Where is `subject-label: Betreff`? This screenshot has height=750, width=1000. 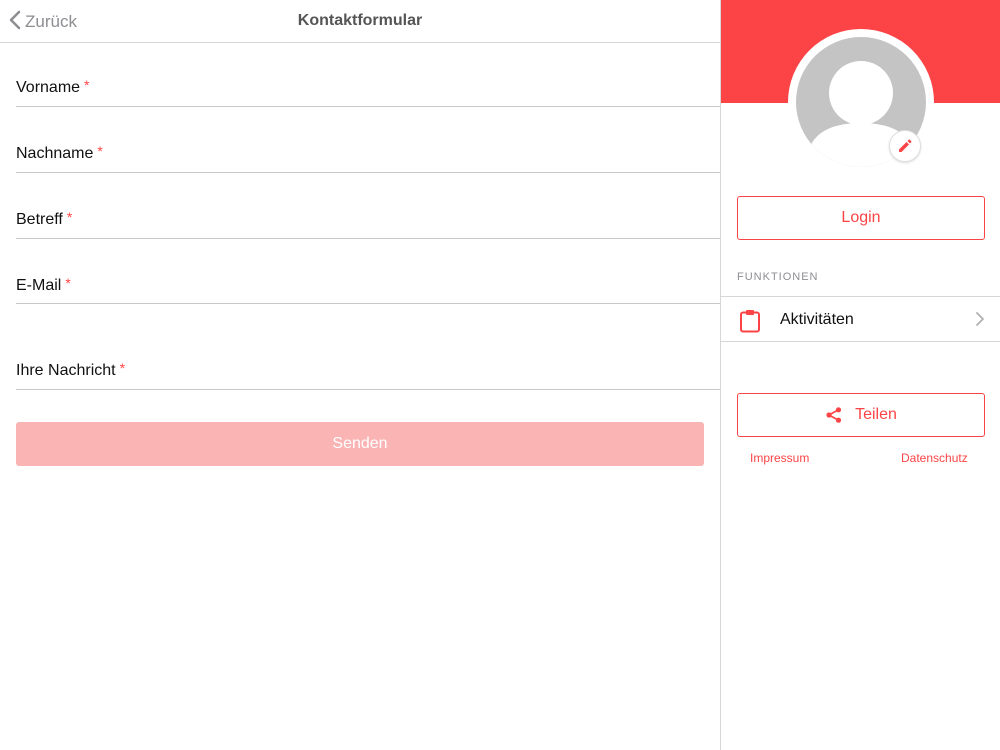 subject-label: Betreff is located at coordinates (39, 219).